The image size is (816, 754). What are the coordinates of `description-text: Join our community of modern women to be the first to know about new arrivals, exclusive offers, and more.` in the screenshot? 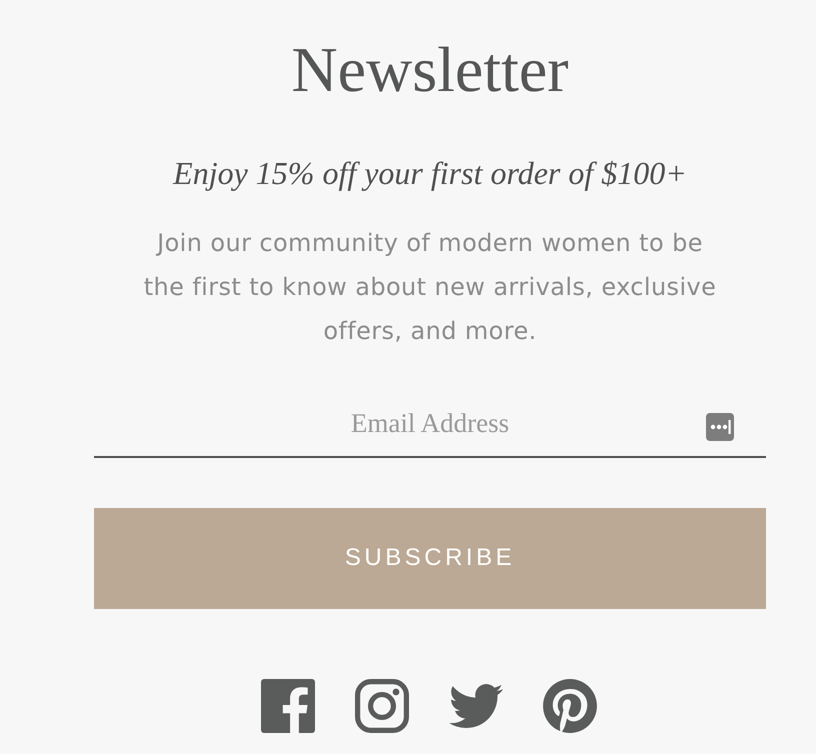 It's located at (430, 288).